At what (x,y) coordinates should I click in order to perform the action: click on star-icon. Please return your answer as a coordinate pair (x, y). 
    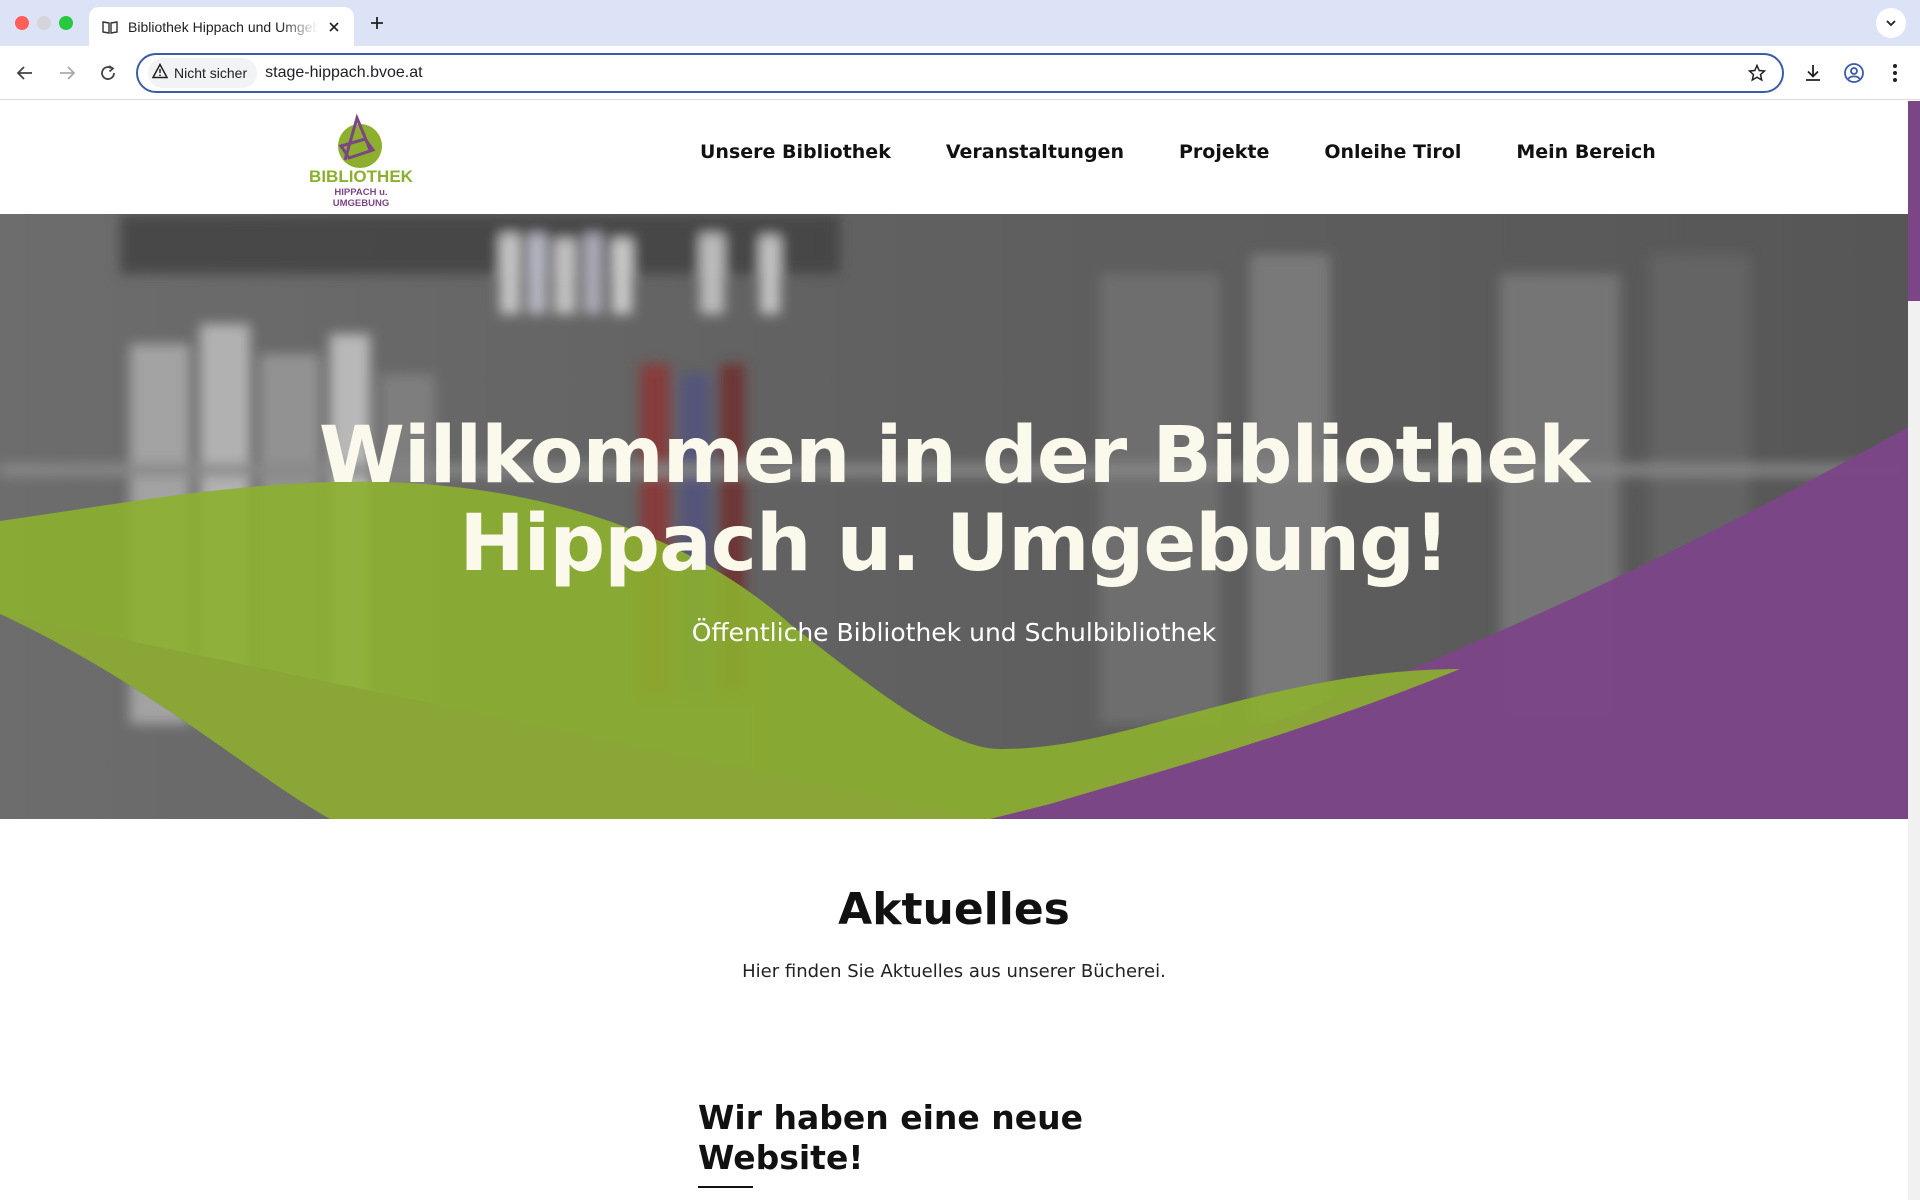
    Looking at the image, I should click on (1757, 73).